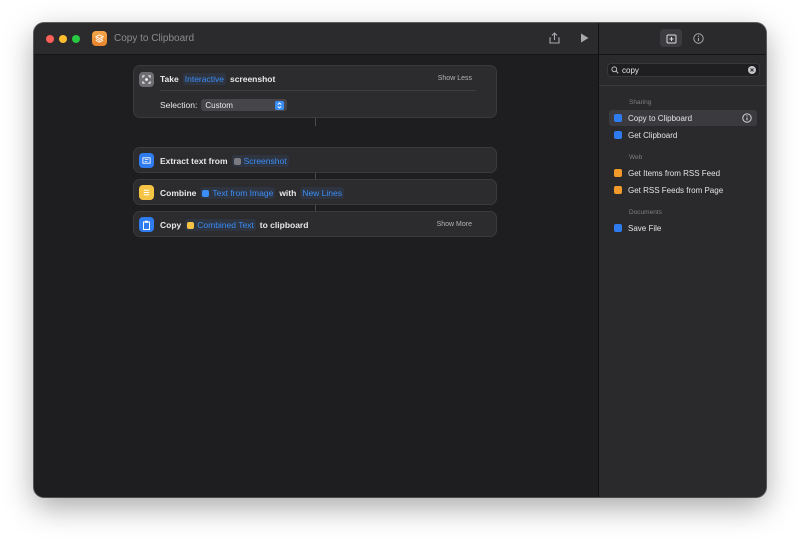  I want to click on connector, so click(315, 122).